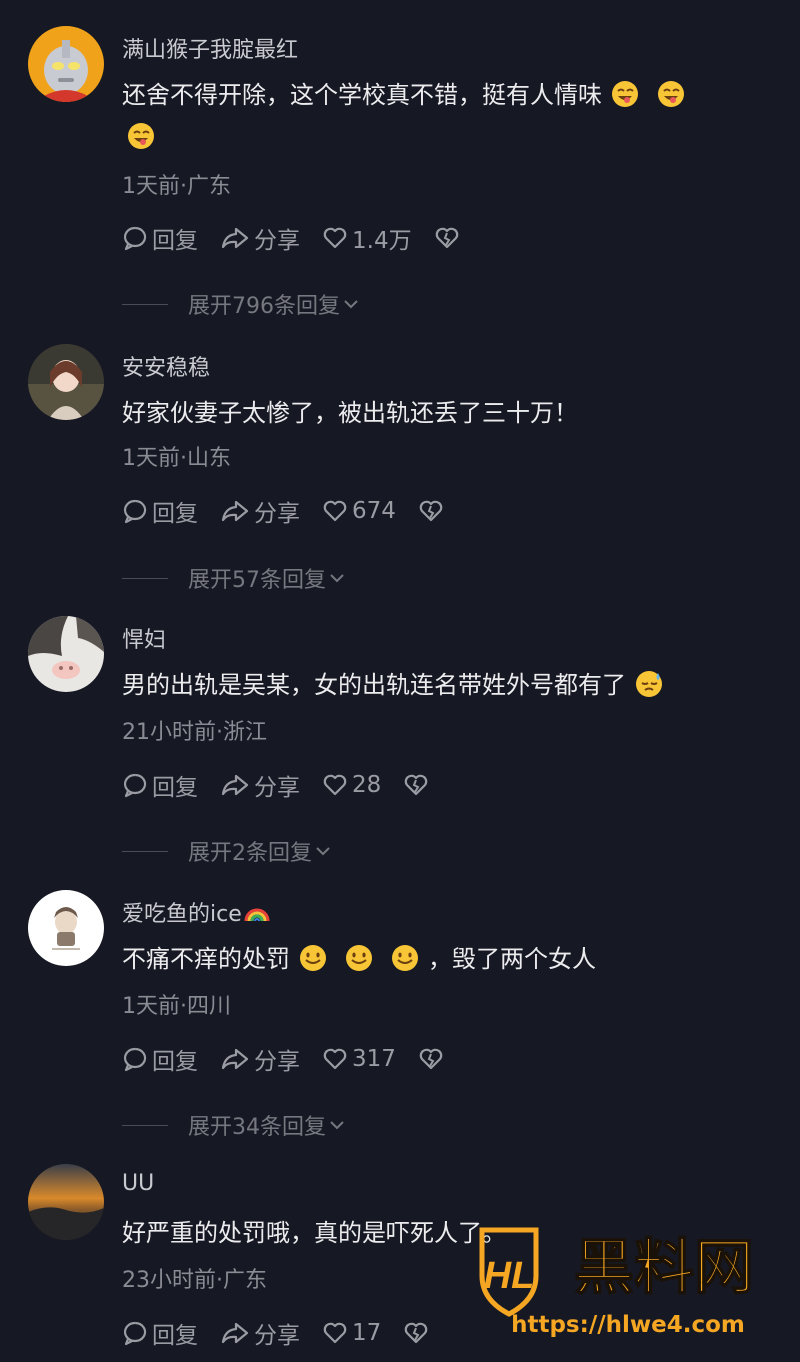 The image size is (800, 1362). I want to click on expand-replies-button: 展开2条回复, so click(228, 851).